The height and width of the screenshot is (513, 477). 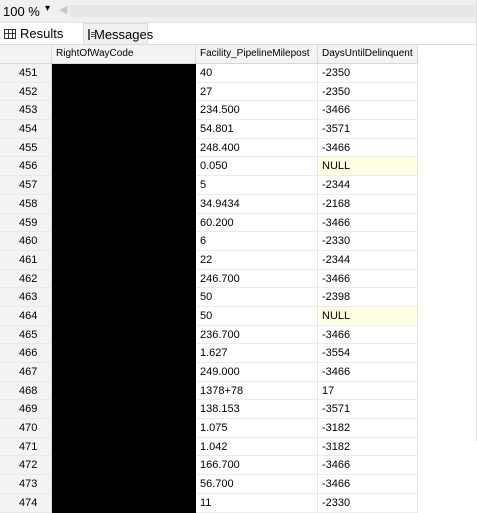 What do you see at coordinates (257, 223) in the screenshot?
I see `milepost-cell: 60.200` at bounding box center [257, 223].